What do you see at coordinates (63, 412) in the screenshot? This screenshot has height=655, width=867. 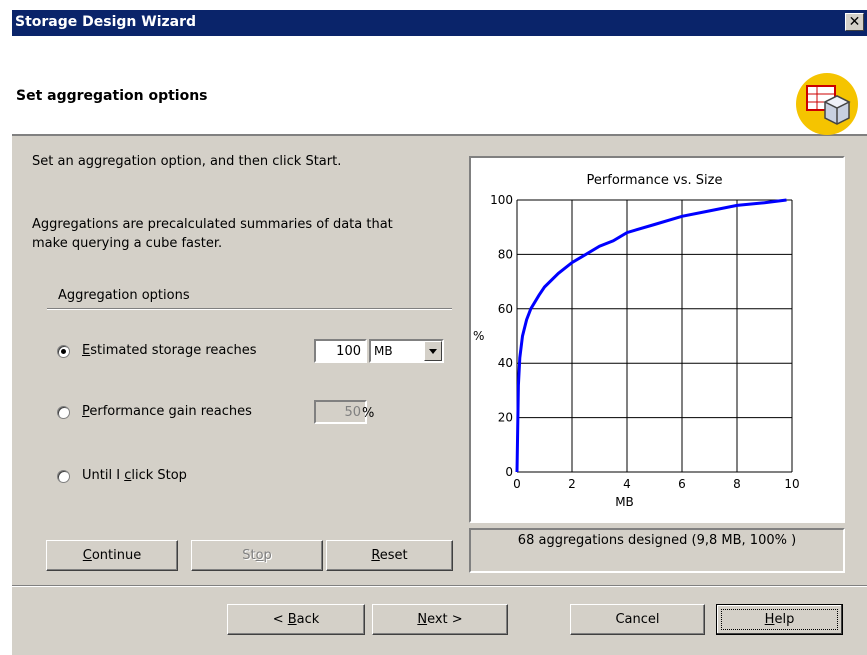 I see `performance-gain-radio` at bounding box center [63, 412].